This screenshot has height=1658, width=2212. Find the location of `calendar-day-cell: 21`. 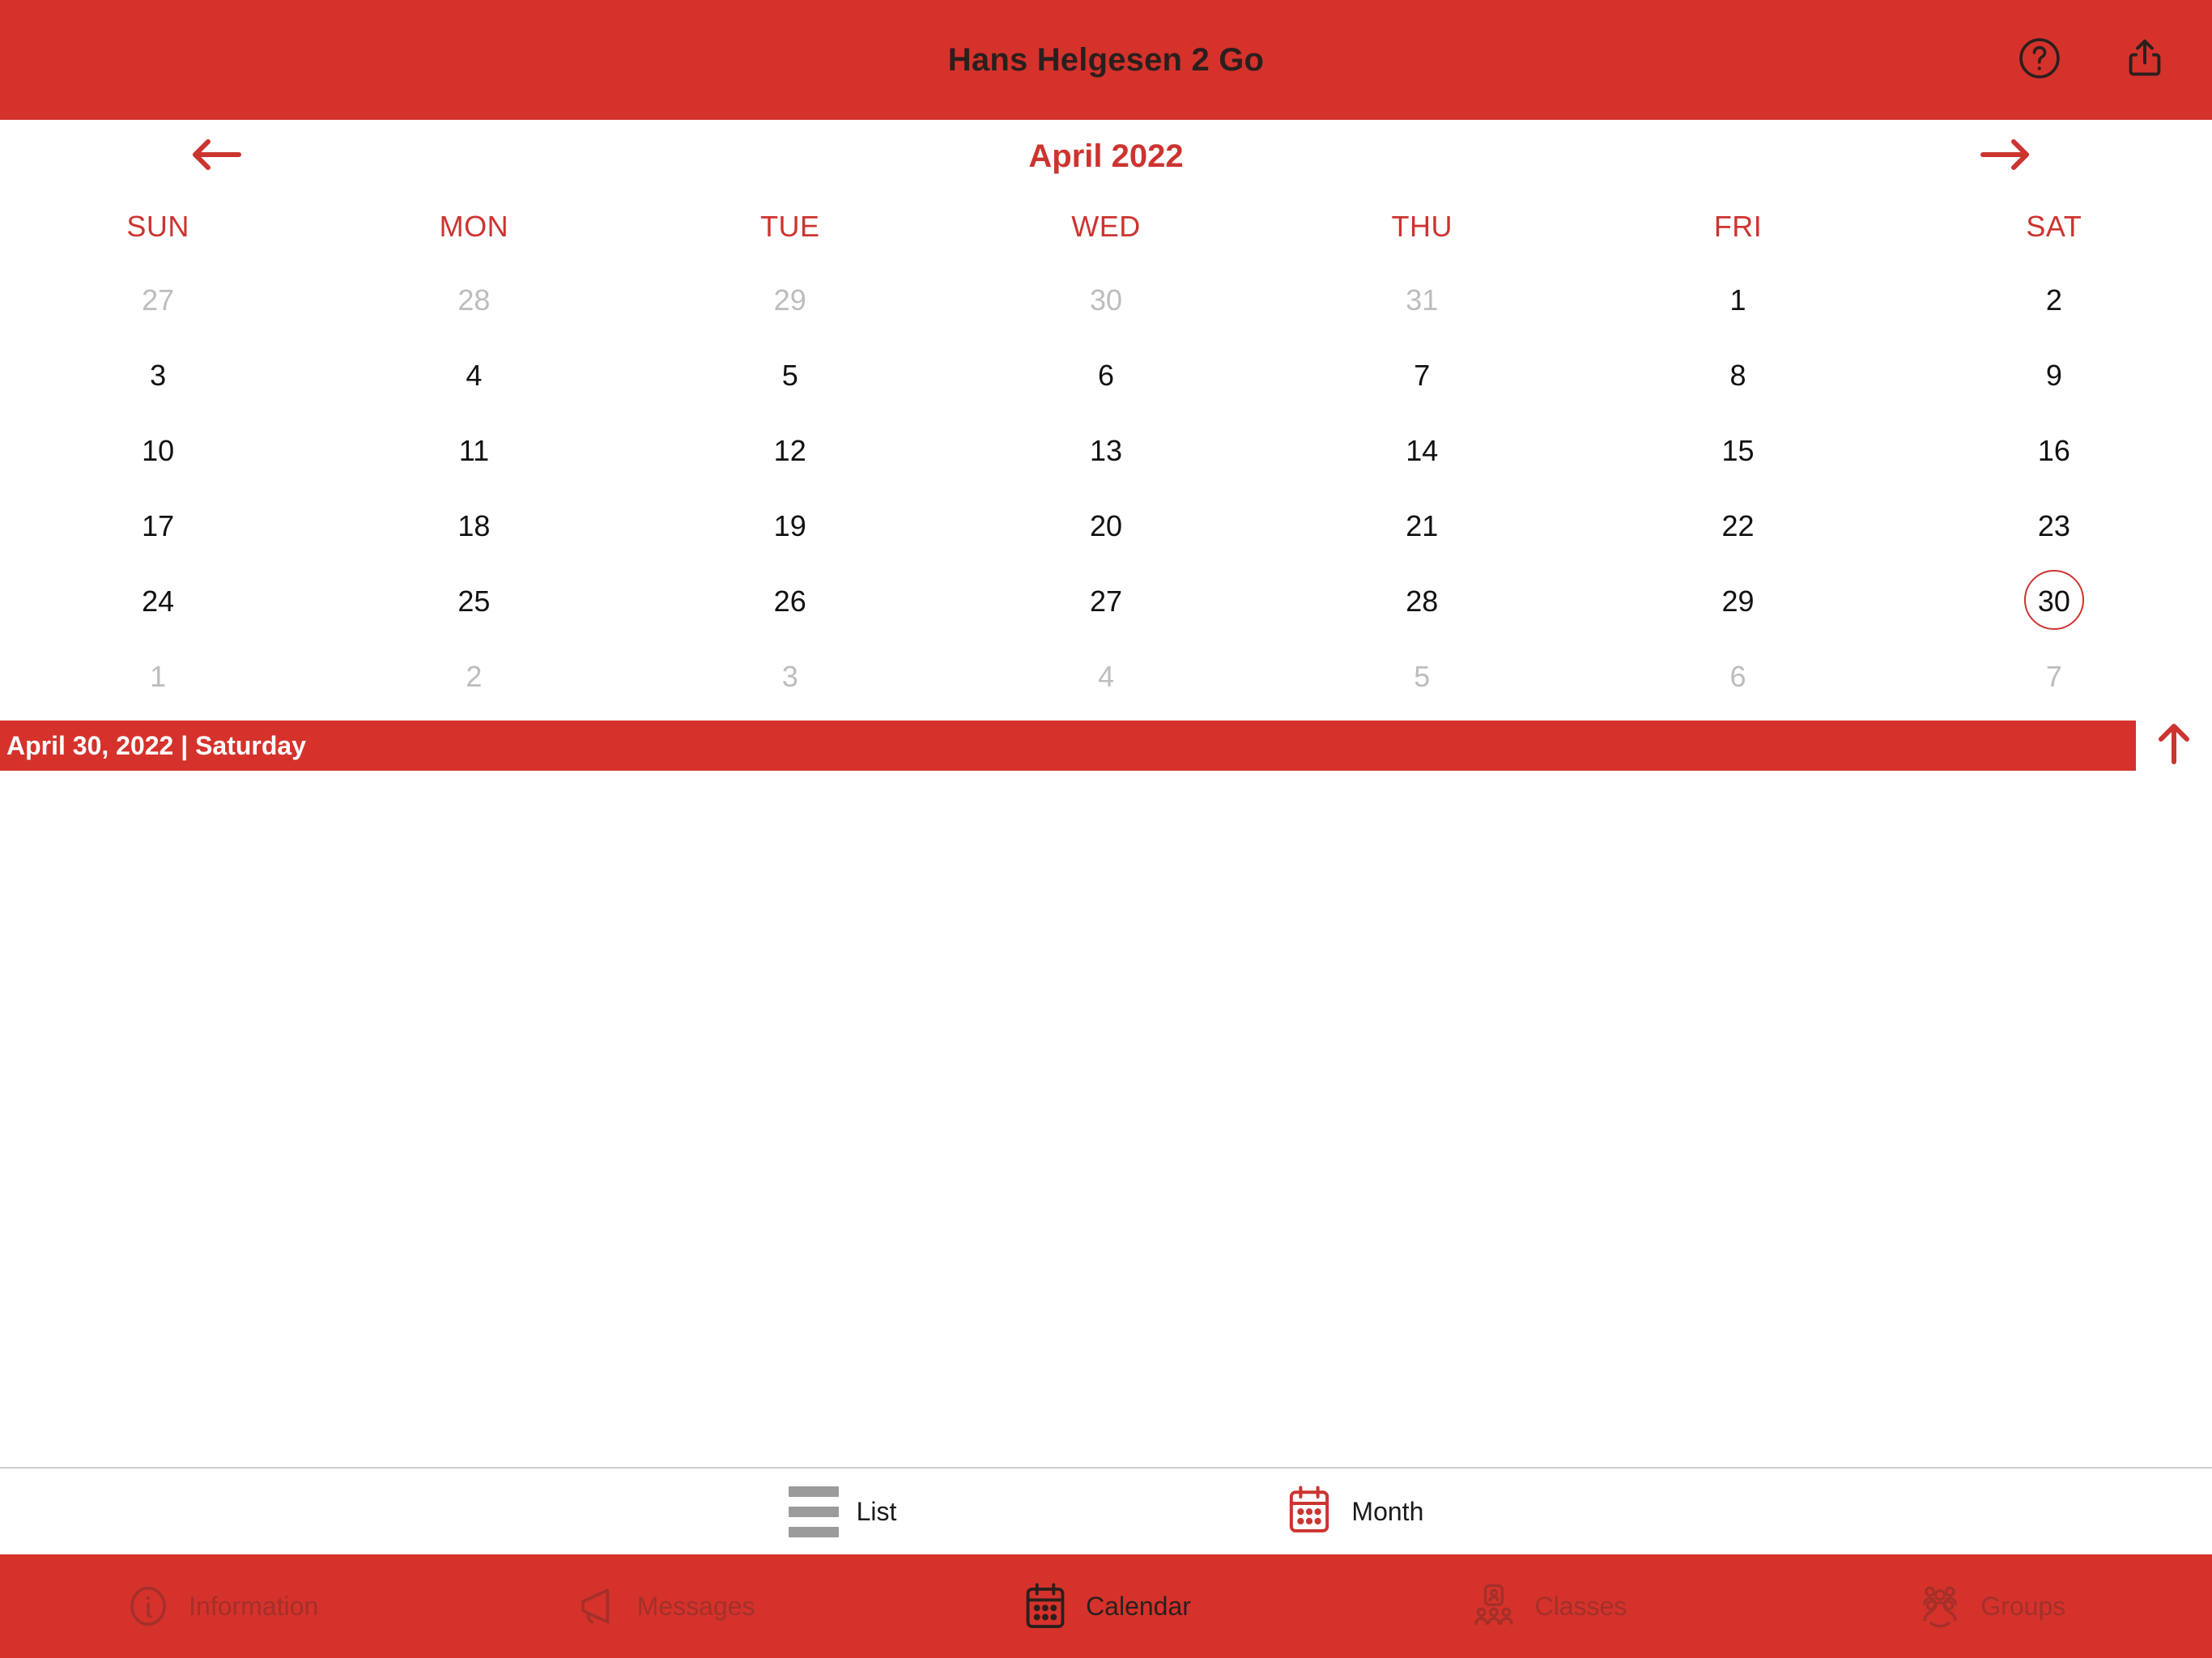

calendar-day-cell: 21 is located at coordinates (1422, 524).